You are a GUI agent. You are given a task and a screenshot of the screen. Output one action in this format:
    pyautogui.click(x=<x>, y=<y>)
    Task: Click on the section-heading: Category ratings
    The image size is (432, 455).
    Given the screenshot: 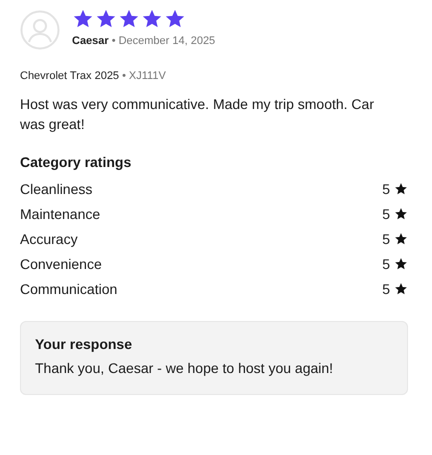 What is the action you would take?
    pyautogui.click(x=76, y=162)
    